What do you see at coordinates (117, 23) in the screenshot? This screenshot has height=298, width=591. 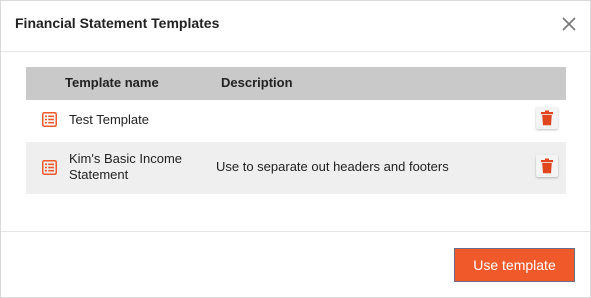 I see `dialog-title: Financial Statement Templates` at bounding box center [117, 23].